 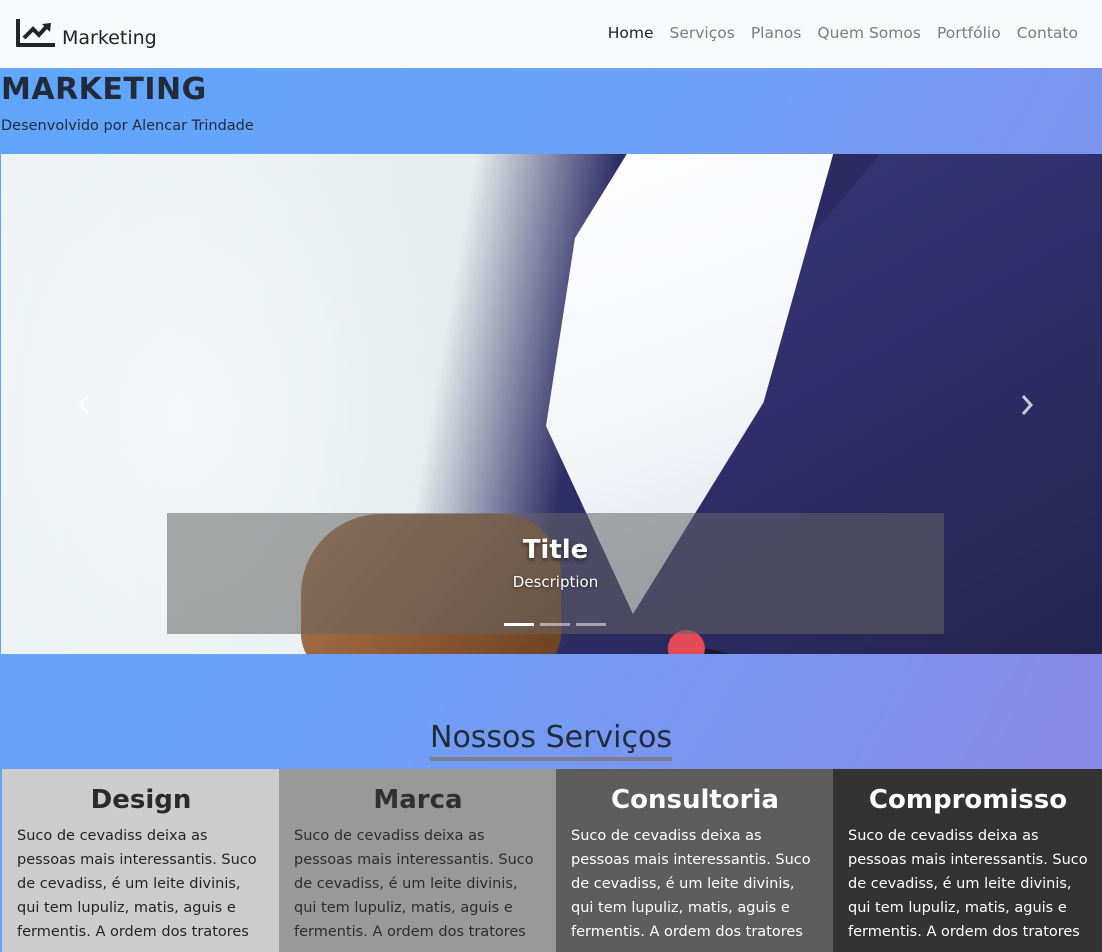 I want to click on service-card-title: Design, so click(x=141, y=800).